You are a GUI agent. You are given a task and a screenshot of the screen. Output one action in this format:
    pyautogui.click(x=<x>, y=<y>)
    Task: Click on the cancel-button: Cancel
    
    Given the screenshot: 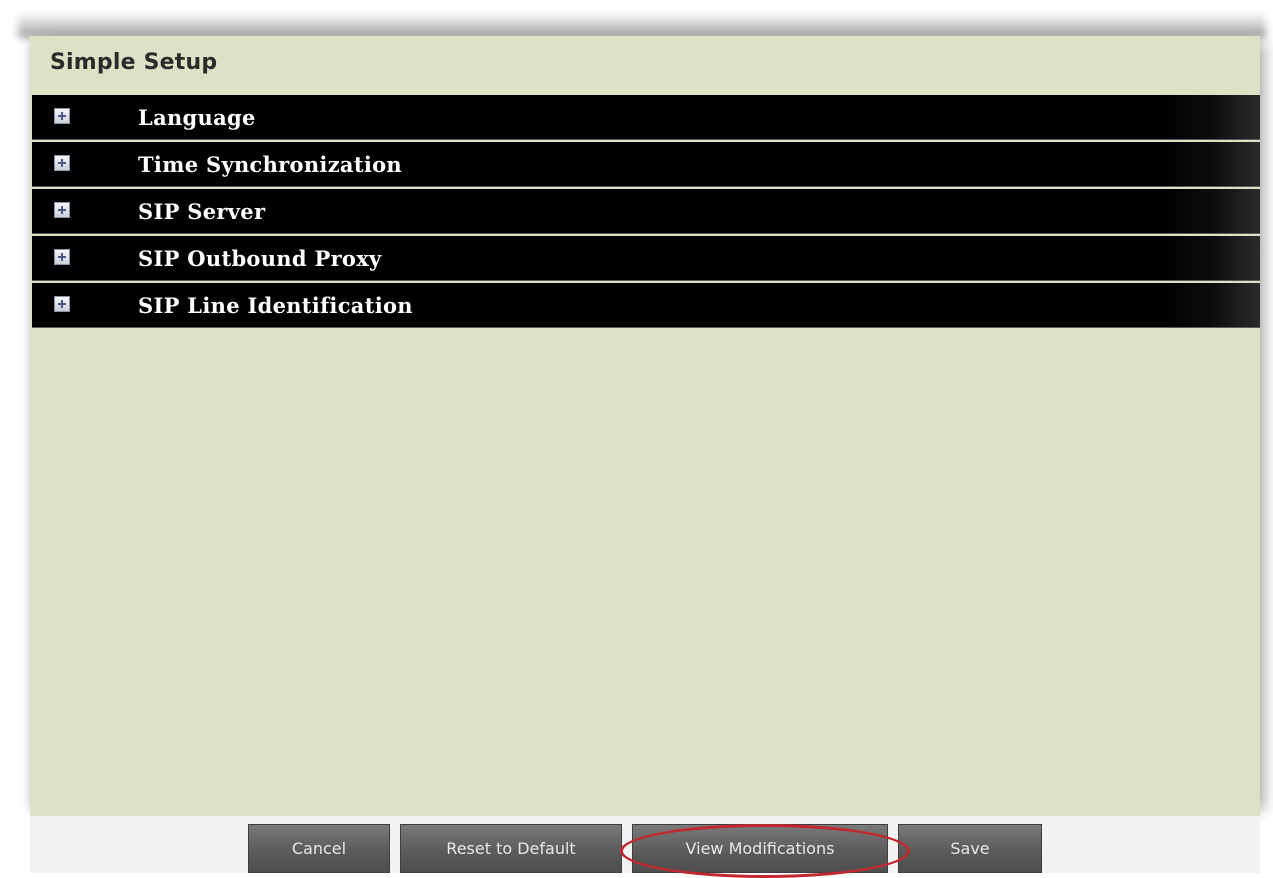 What is the action you would take?
    pyautogui.click(x=319, y=848)
    